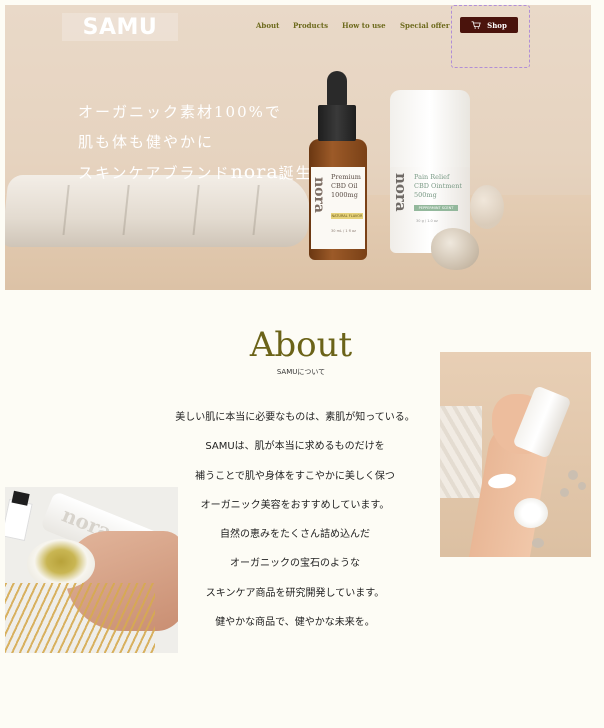  I want to click on hero-brand-word: nora, so click(254, 172).